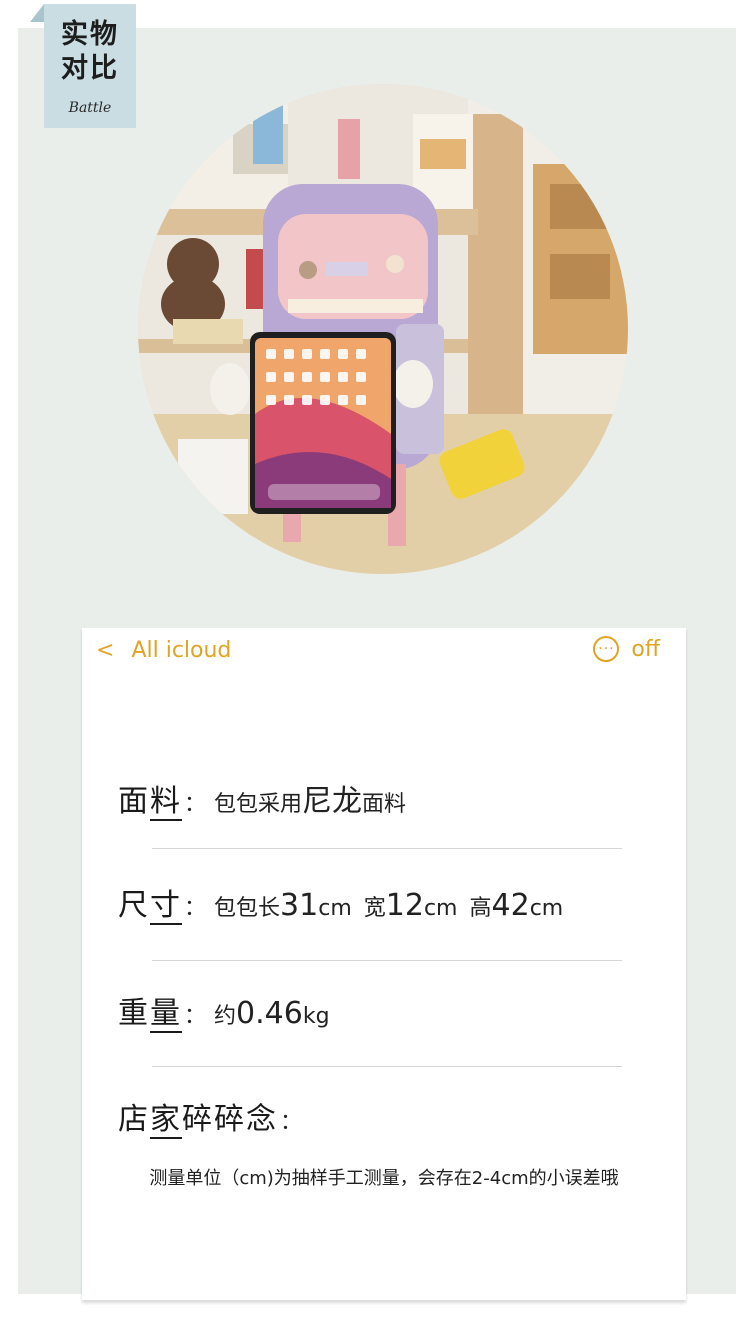 Image resolution: width=750 pixels, height=1320 pixels. I want to click on fabric-text-b: 尼龙, so click(332, 801).